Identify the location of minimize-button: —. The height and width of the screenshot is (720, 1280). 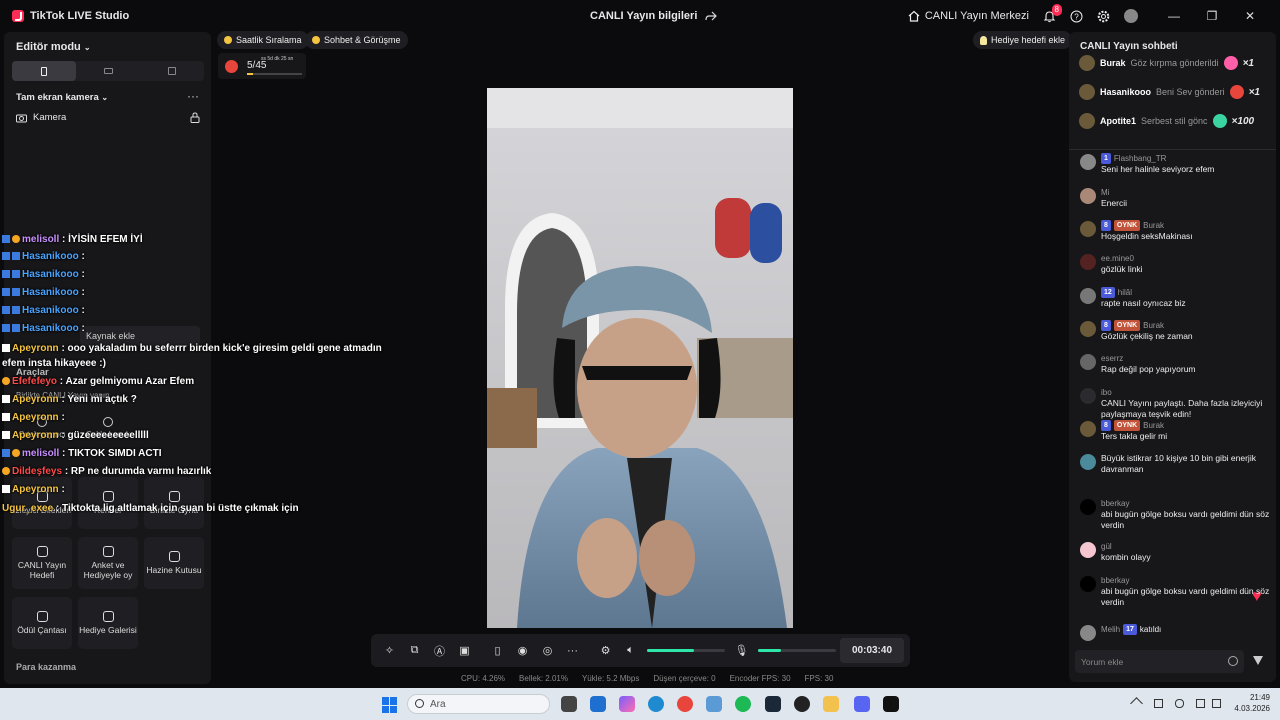
(1174, 16).